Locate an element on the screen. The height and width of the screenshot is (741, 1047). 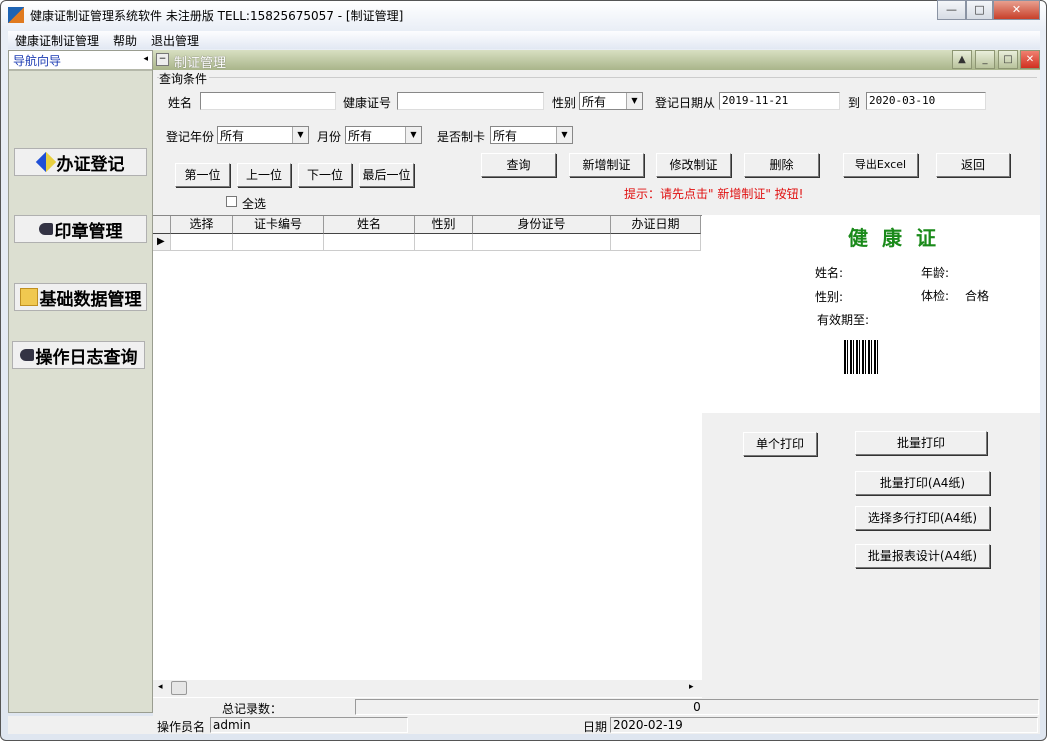
operator-value: admin is located at coordinates (309, 725).